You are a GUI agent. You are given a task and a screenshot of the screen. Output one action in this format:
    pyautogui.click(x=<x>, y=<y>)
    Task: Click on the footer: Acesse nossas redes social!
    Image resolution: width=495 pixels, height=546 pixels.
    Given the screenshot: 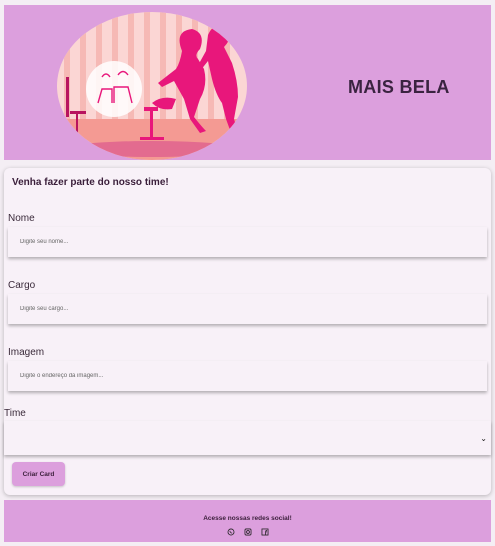 What is the action you would take?
    pyautogui.click(x=247, y=521)
    